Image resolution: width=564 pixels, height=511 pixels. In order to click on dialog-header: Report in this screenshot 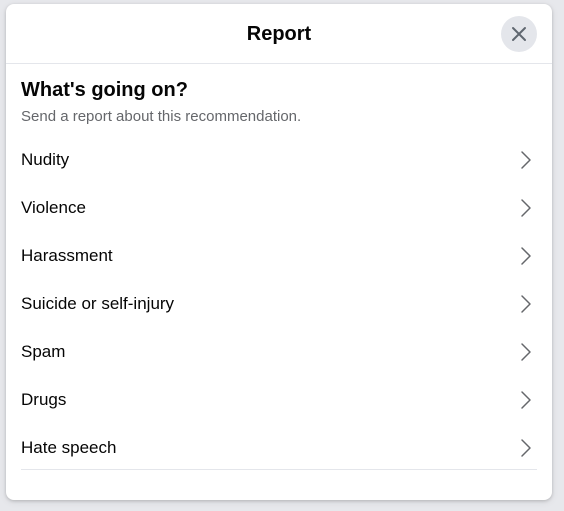, I will do `click(279, 34)`.